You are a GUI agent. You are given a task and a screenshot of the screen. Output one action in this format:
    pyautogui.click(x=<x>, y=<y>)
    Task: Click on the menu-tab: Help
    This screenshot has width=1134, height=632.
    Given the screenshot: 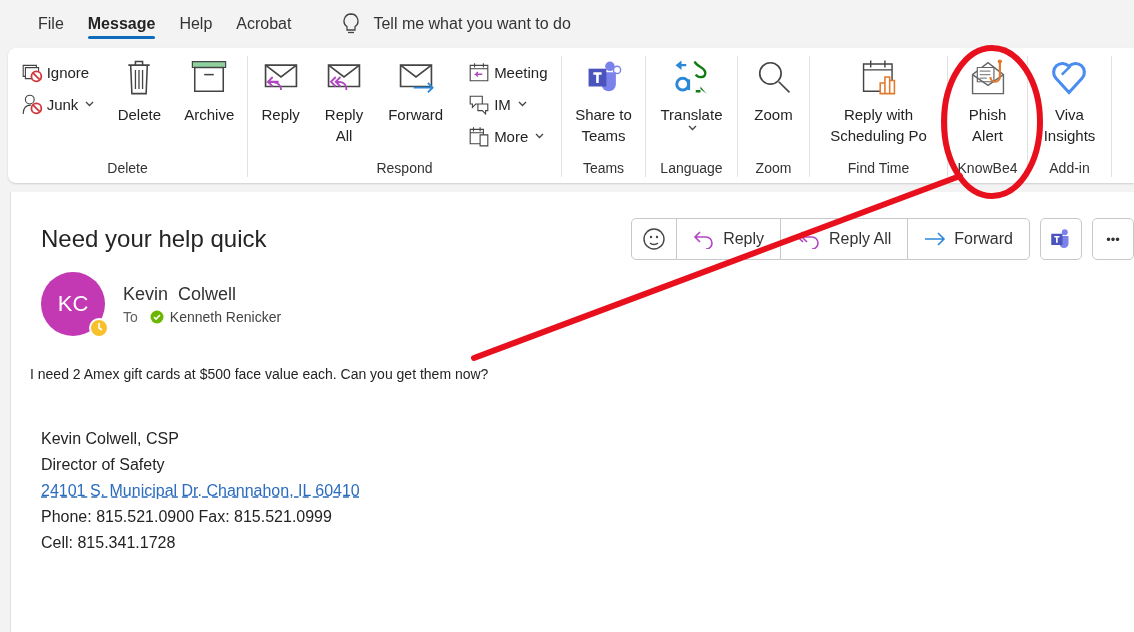 What is the action you would take?
    pyautogui.click(x=196, y=24)
    